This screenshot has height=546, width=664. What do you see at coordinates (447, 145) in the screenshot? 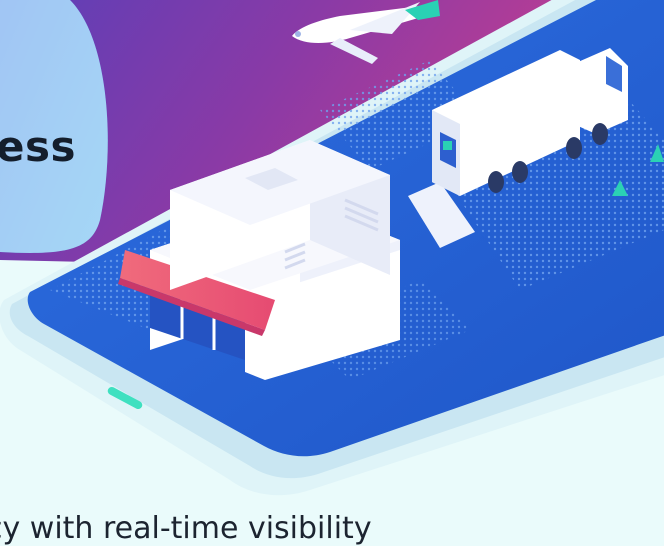
I see `tshirt-icon` at bounding box center [447, 145].